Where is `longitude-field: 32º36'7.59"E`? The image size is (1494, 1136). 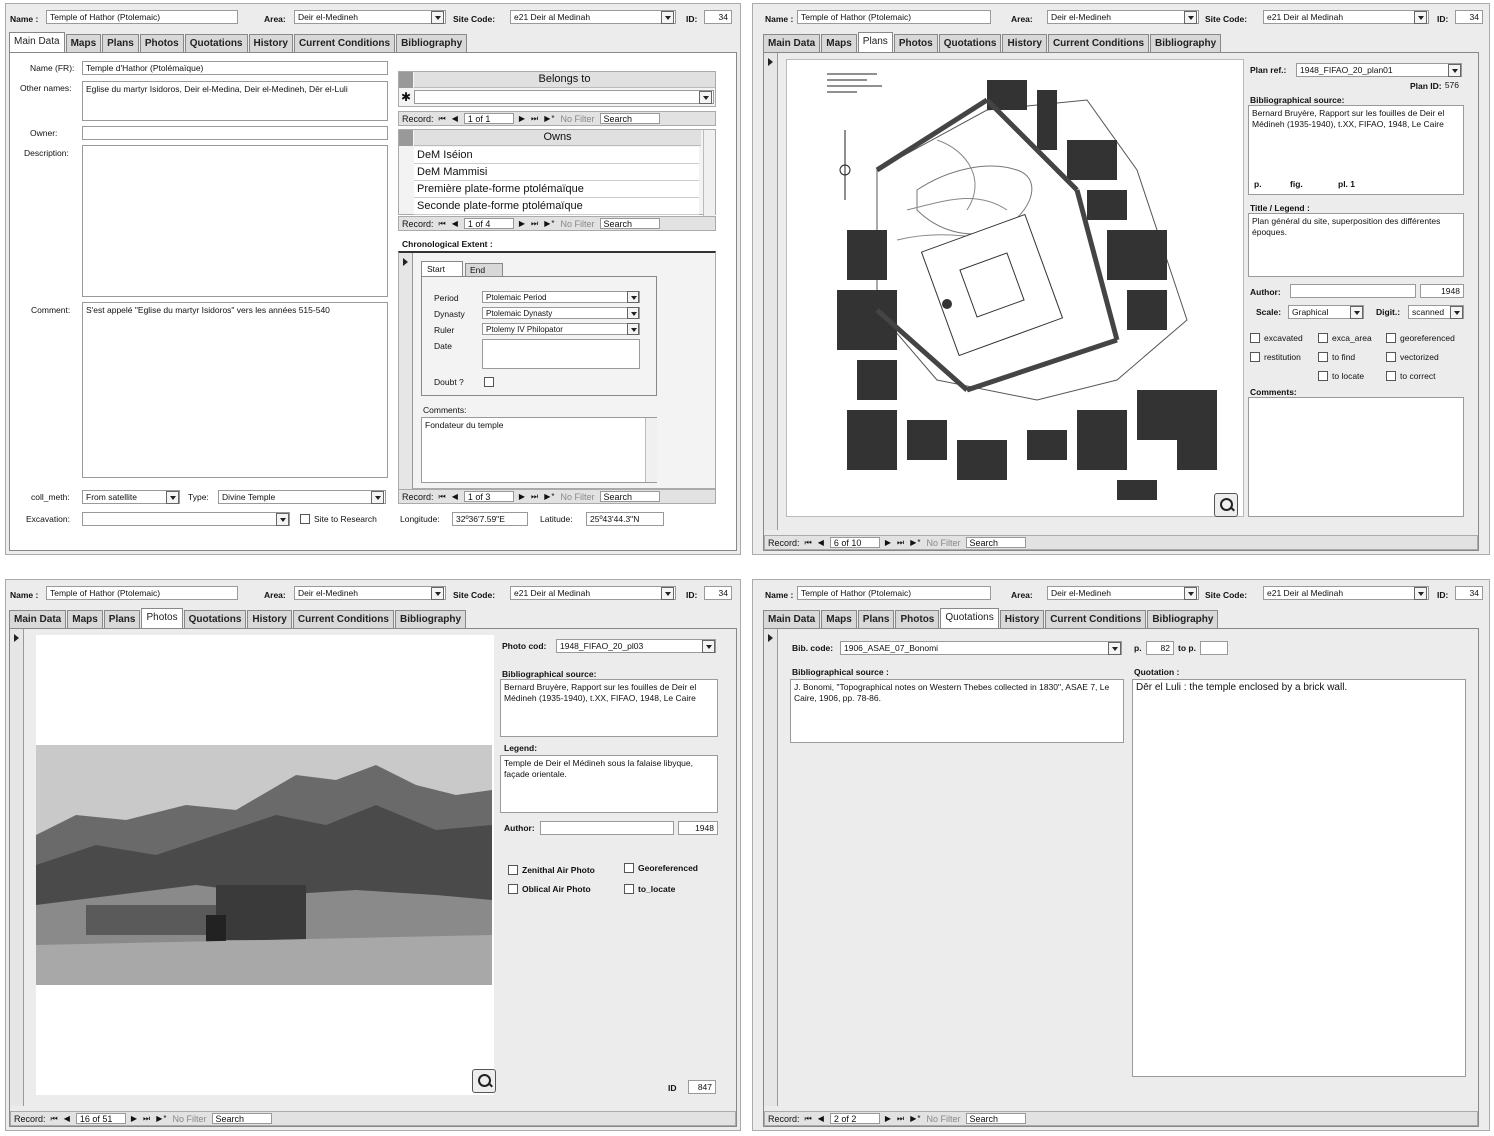
longitude-field: 32º36'7.59"E is located at coordinates (490, 519).